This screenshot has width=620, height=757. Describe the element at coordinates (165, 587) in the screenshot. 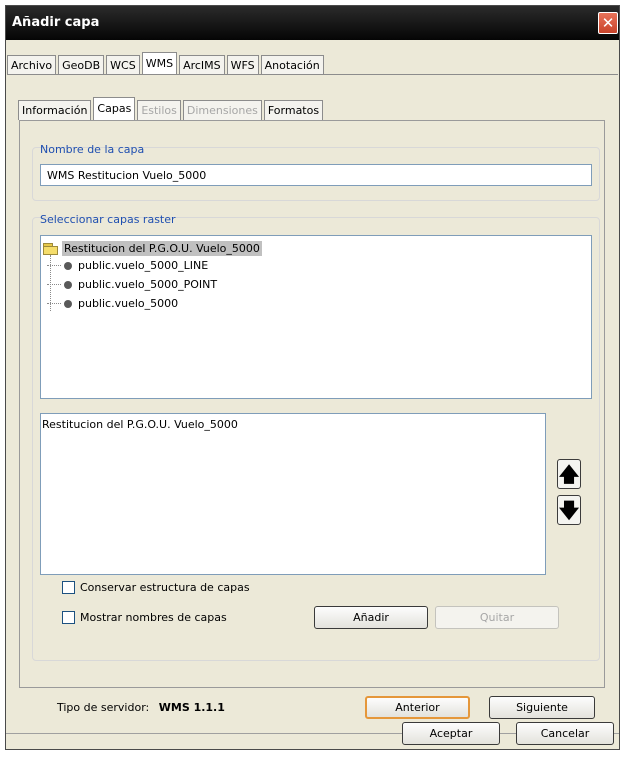

I see `keep-structure-label: Conservar estructura de capas` at that location.